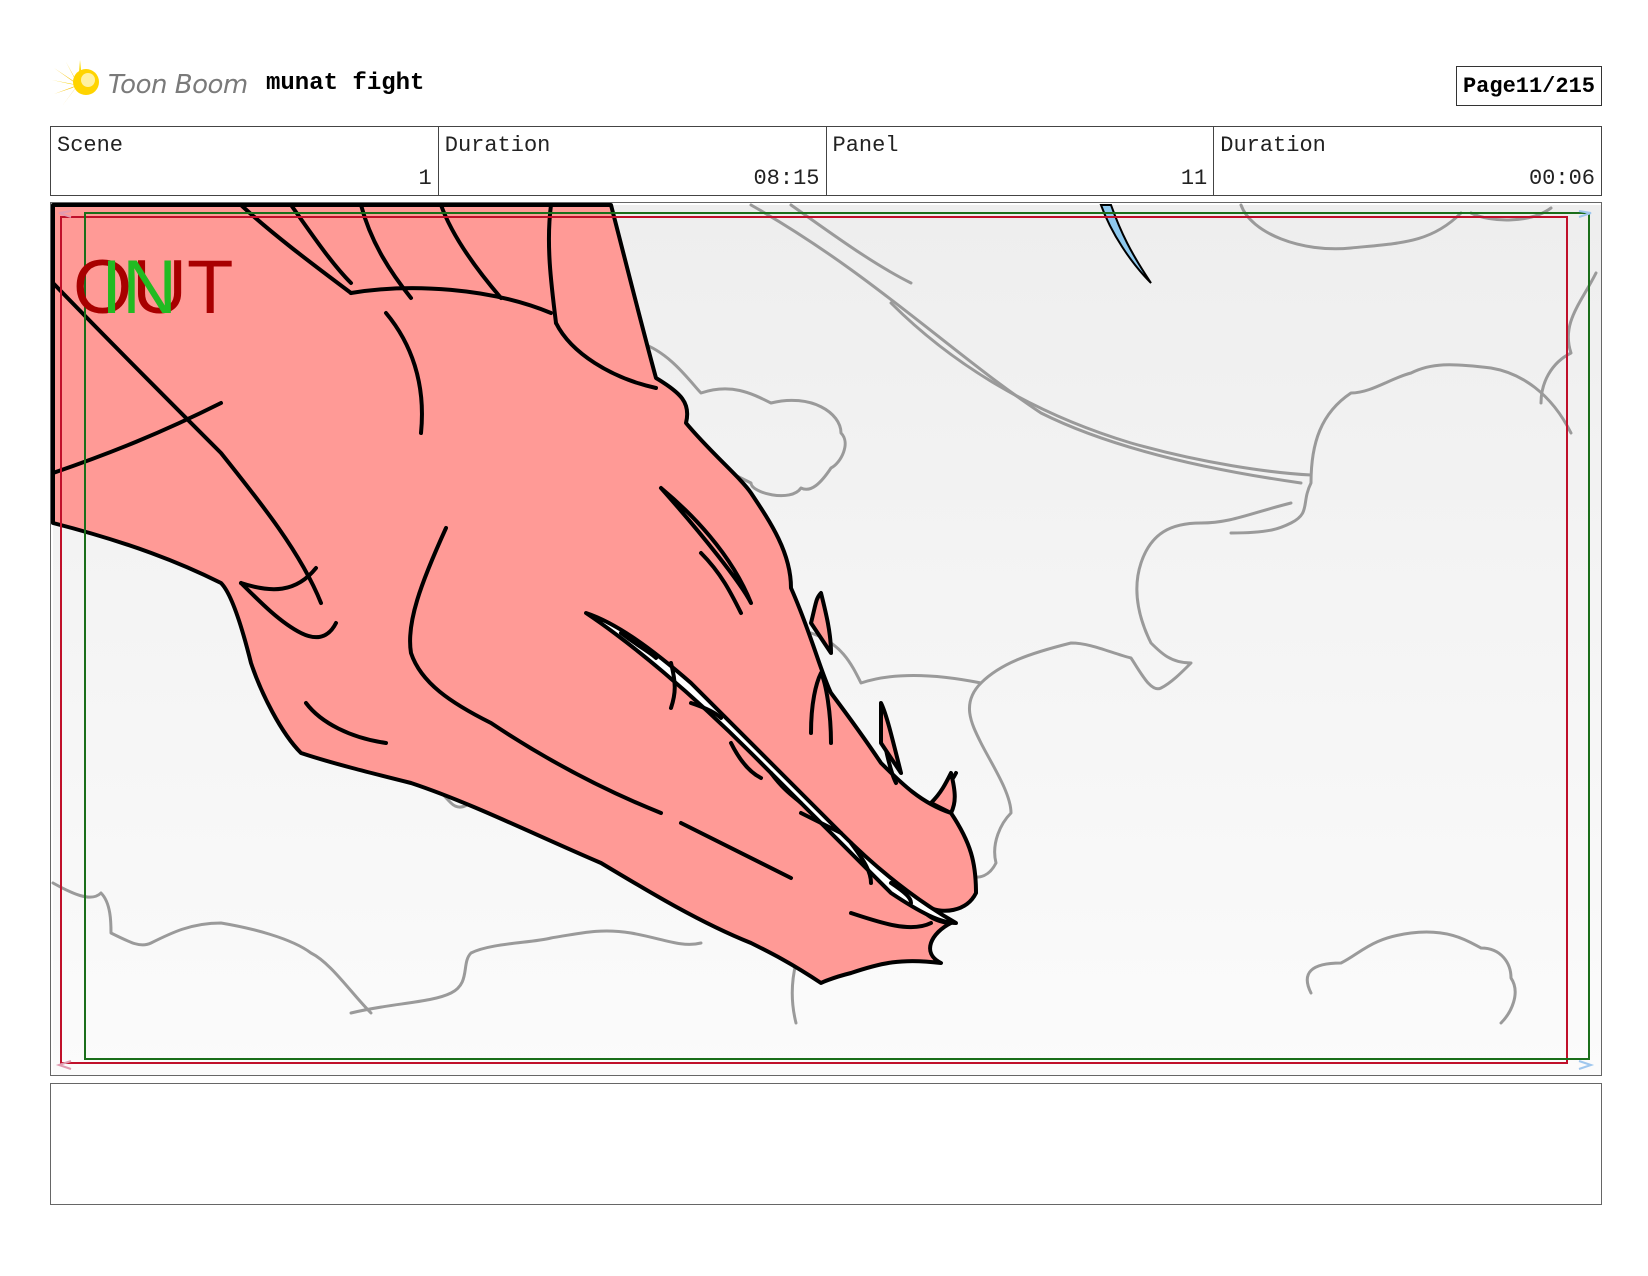 Image resolution: width=1648 pixels, height=1276 pixels. I want to click on scene-label: Scene, so click(90, 145).